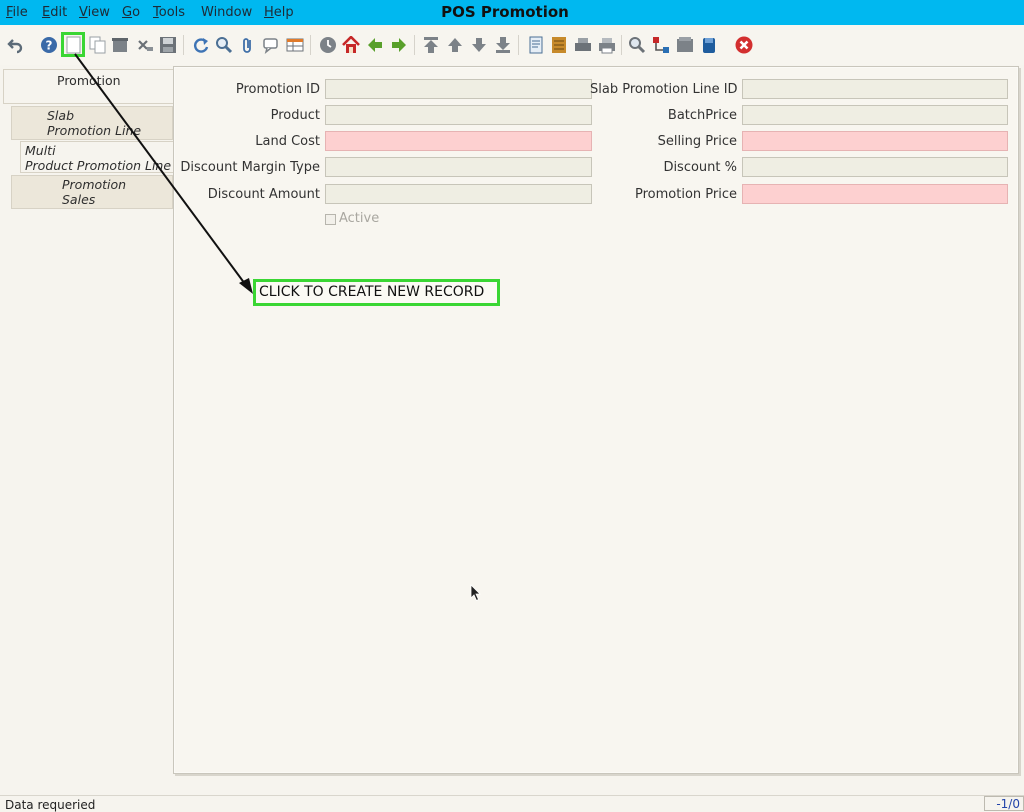 Image resolution: width=1024 pixels, height=812 pixels. What do you see at coordinates (431, 45) in the screenshot?
I see `first-record-icon` at bounding box center [431, 45].